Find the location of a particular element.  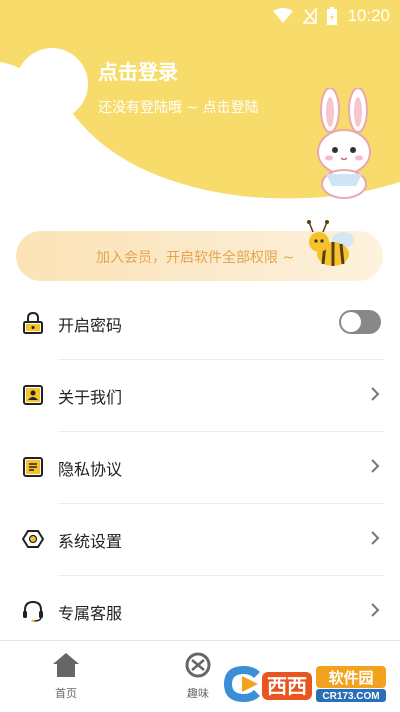

svg-text: 西西 is located at coordinates (287, 686).